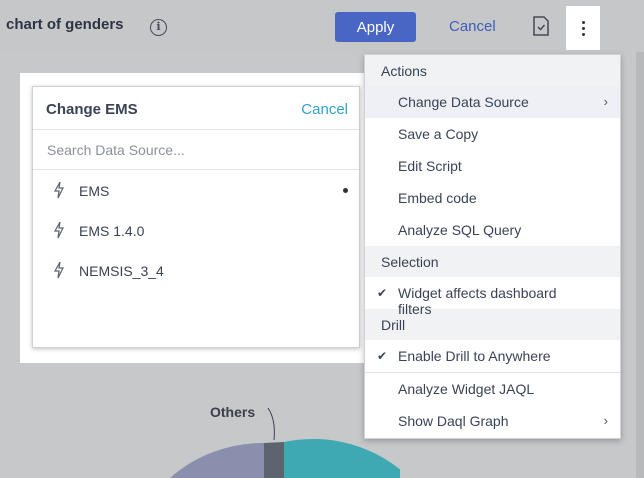 The width and height of the screenshot is (644, 478). Describe the element at coordinates (492, 166) in the screenshot. I see `menu-item-edit-script: Edit Script` at that location.